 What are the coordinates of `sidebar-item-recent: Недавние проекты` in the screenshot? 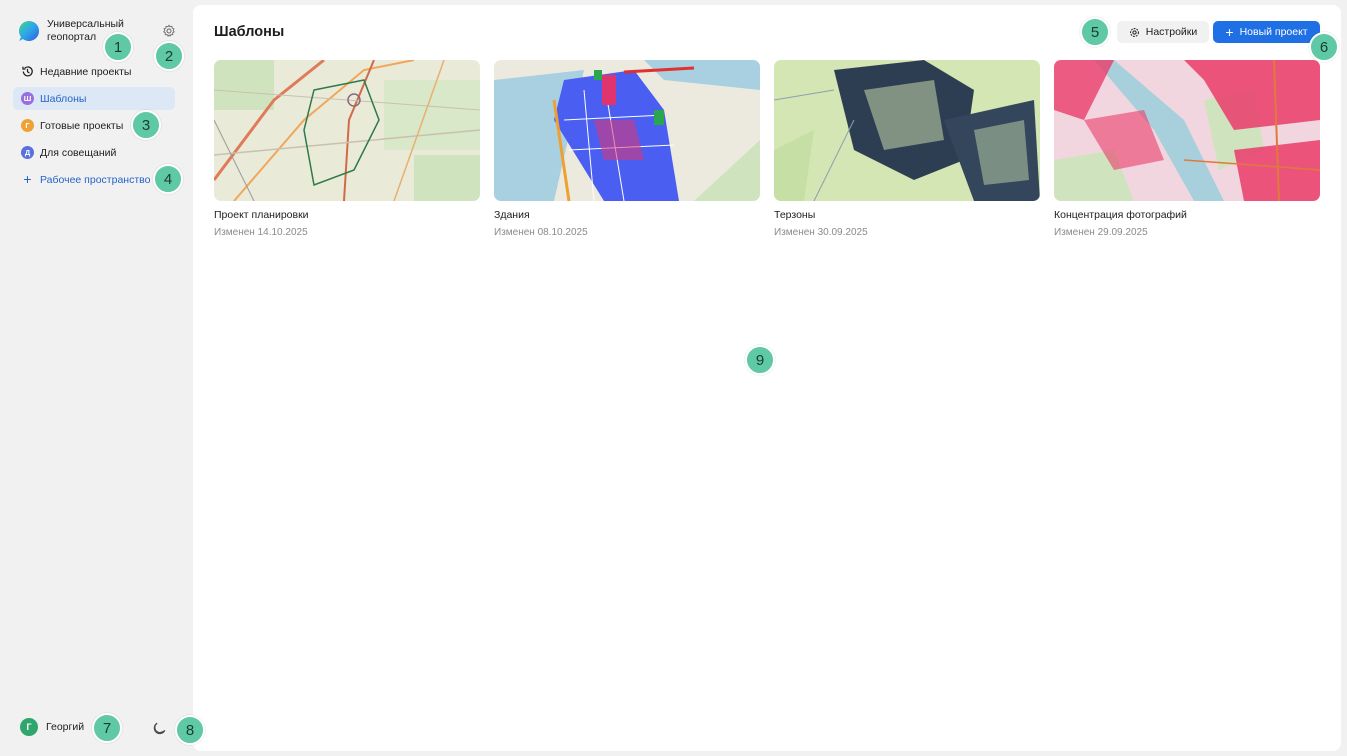 It's located at (94, 71).